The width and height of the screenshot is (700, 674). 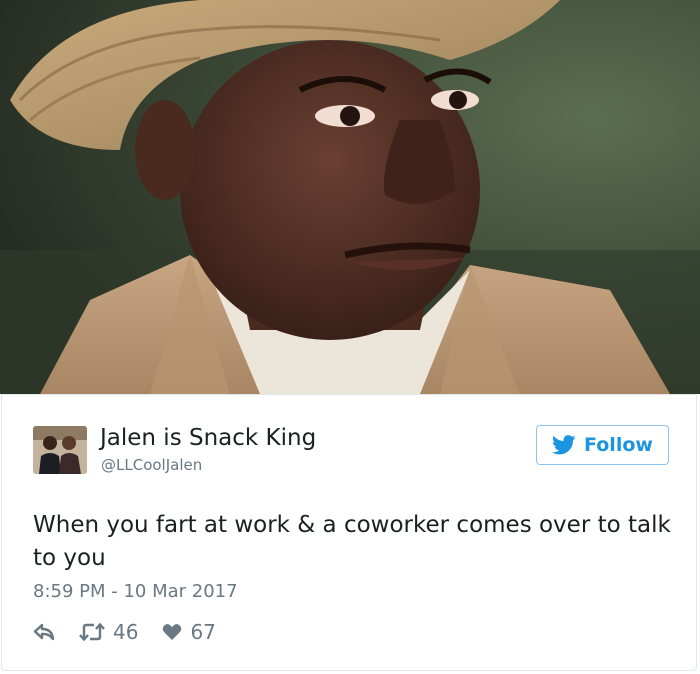 I want to click on author-avatar, so click(x=60, y=450).